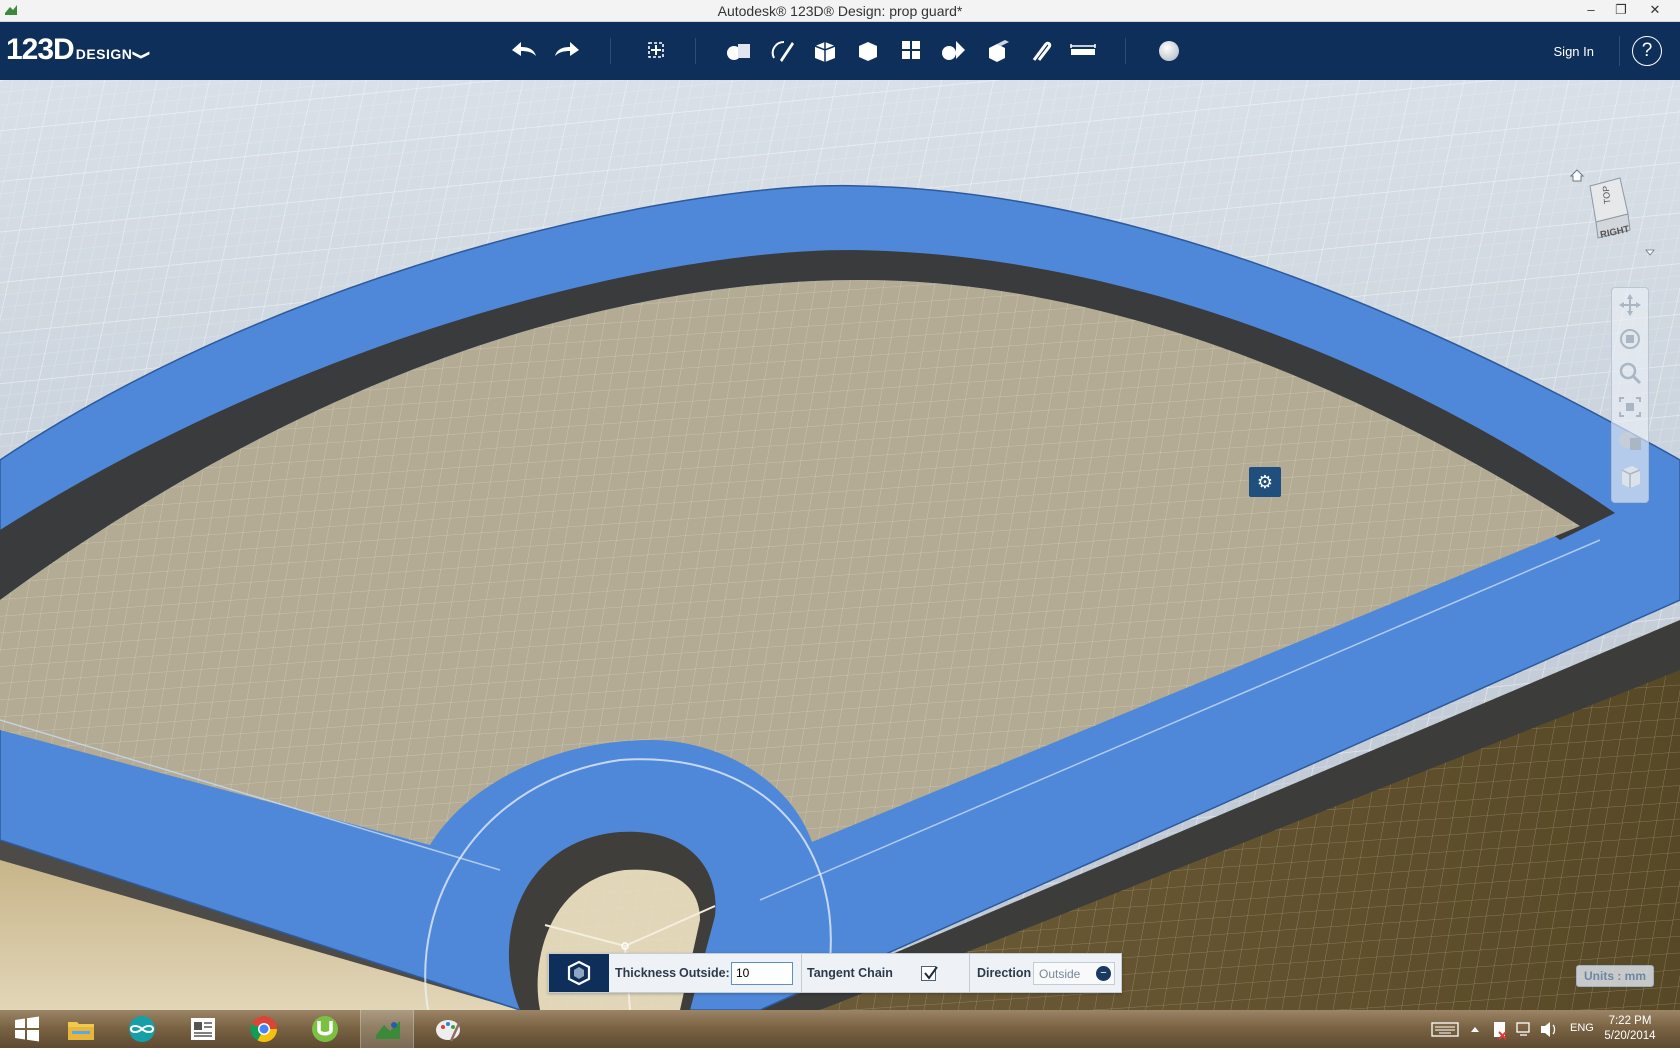 The image size is (1680, 1048). I want to click on undo-icon, so click(524, 49).